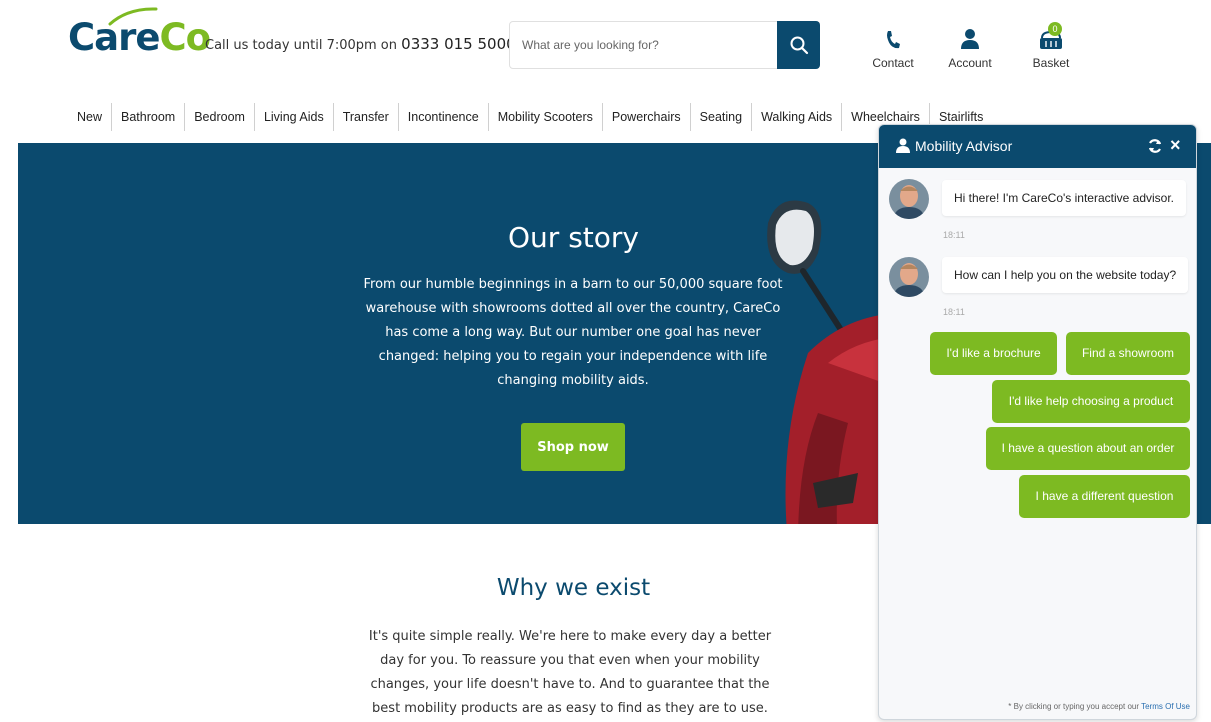  I want to click on nav-item-seating: Seating, so click(720, 117).